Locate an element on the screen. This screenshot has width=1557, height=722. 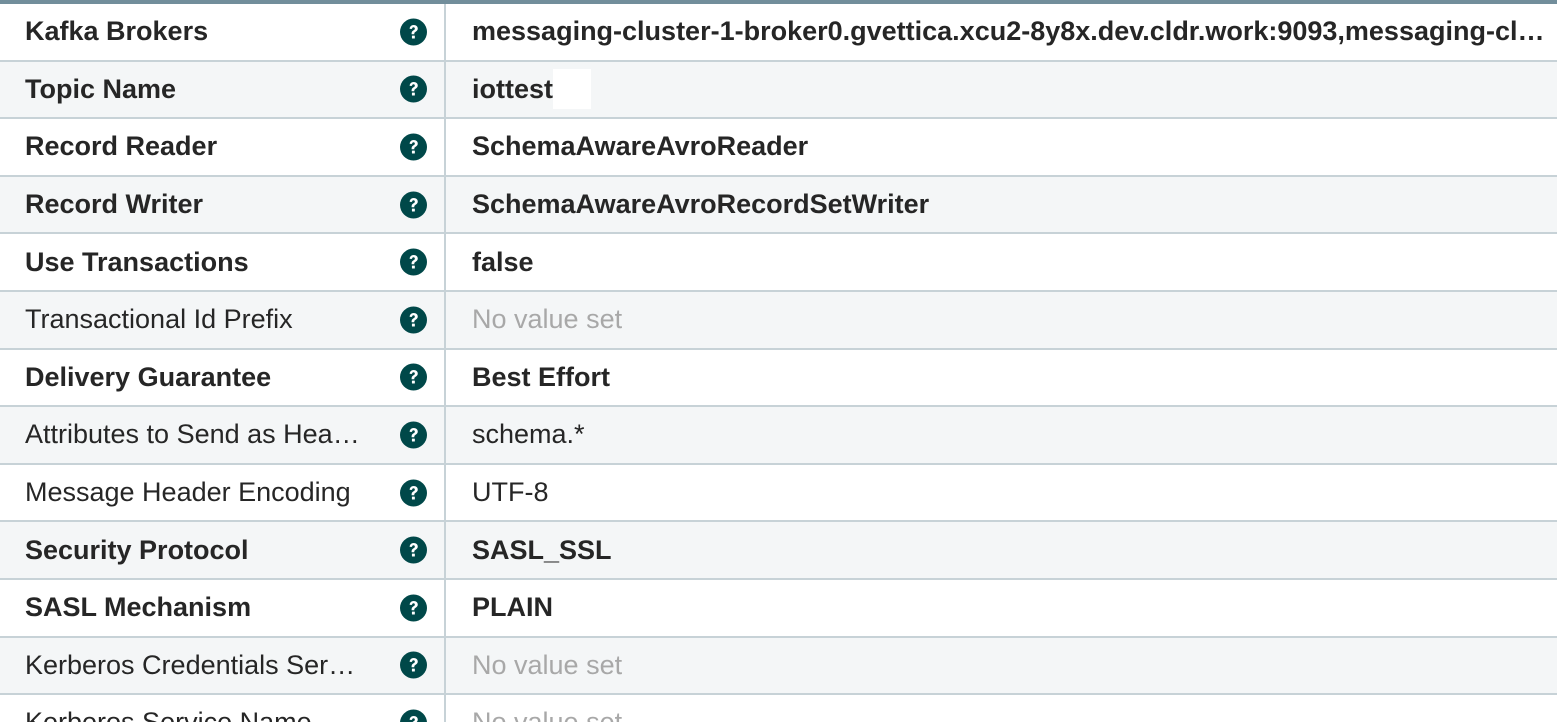
property-value: Best Effort is located at coordinates (541, 376).